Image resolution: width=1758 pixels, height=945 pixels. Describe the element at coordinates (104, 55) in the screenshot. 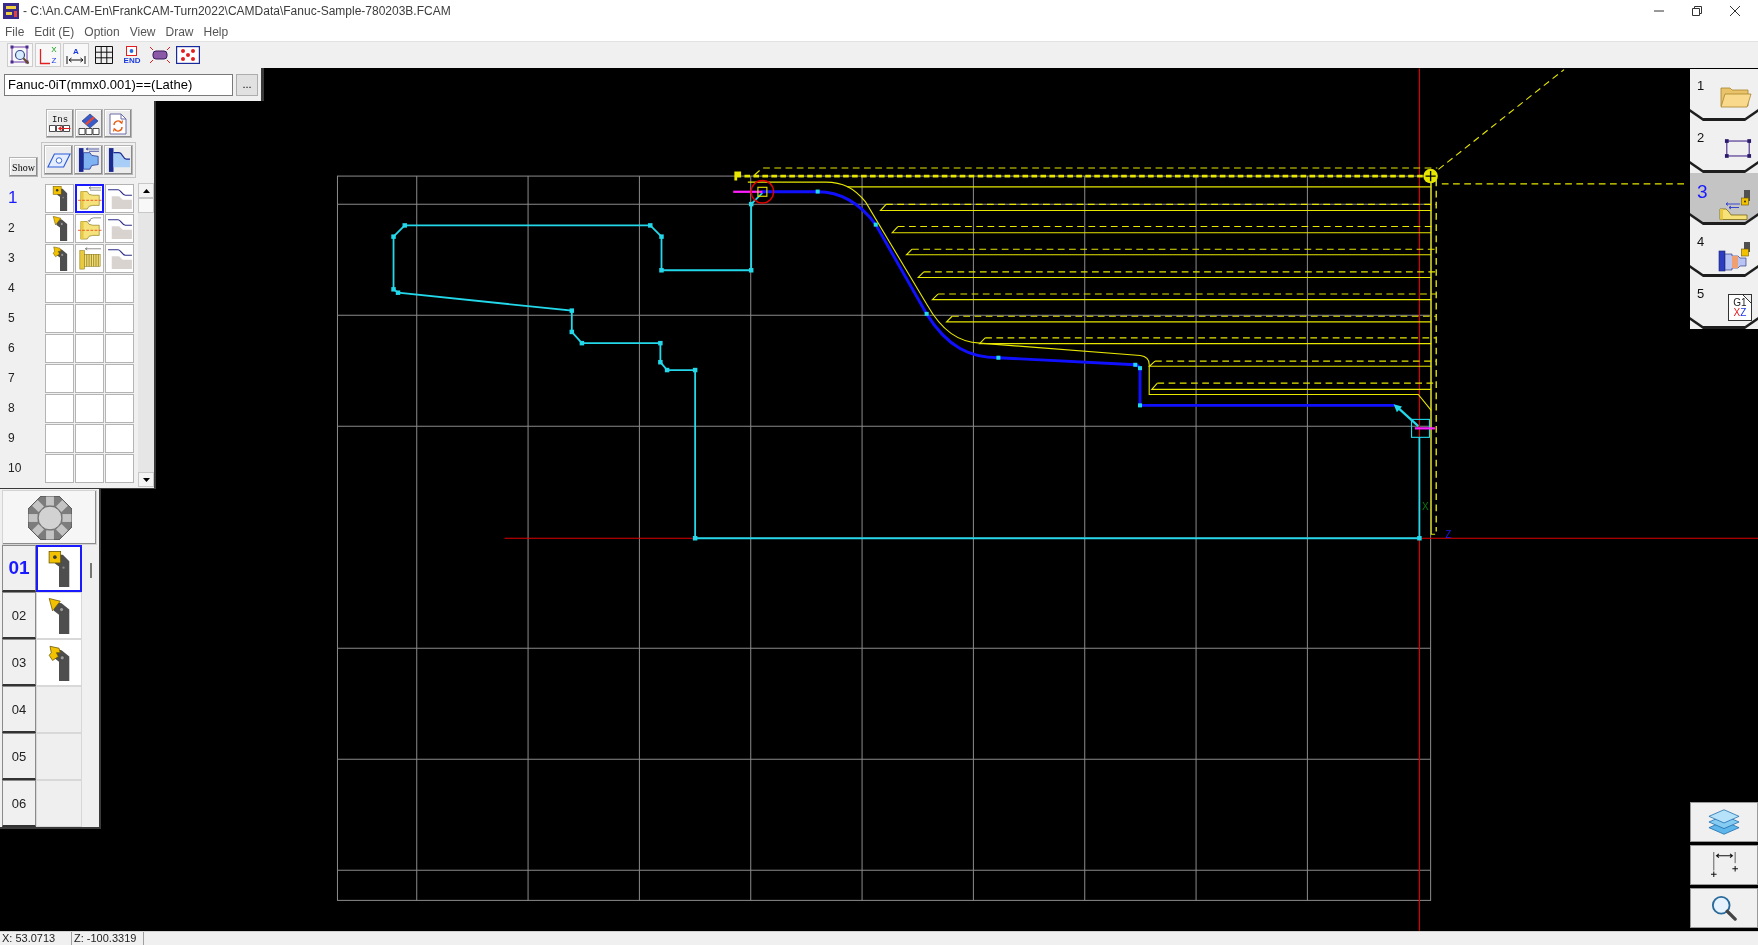

I see `grid-icon` at that location.